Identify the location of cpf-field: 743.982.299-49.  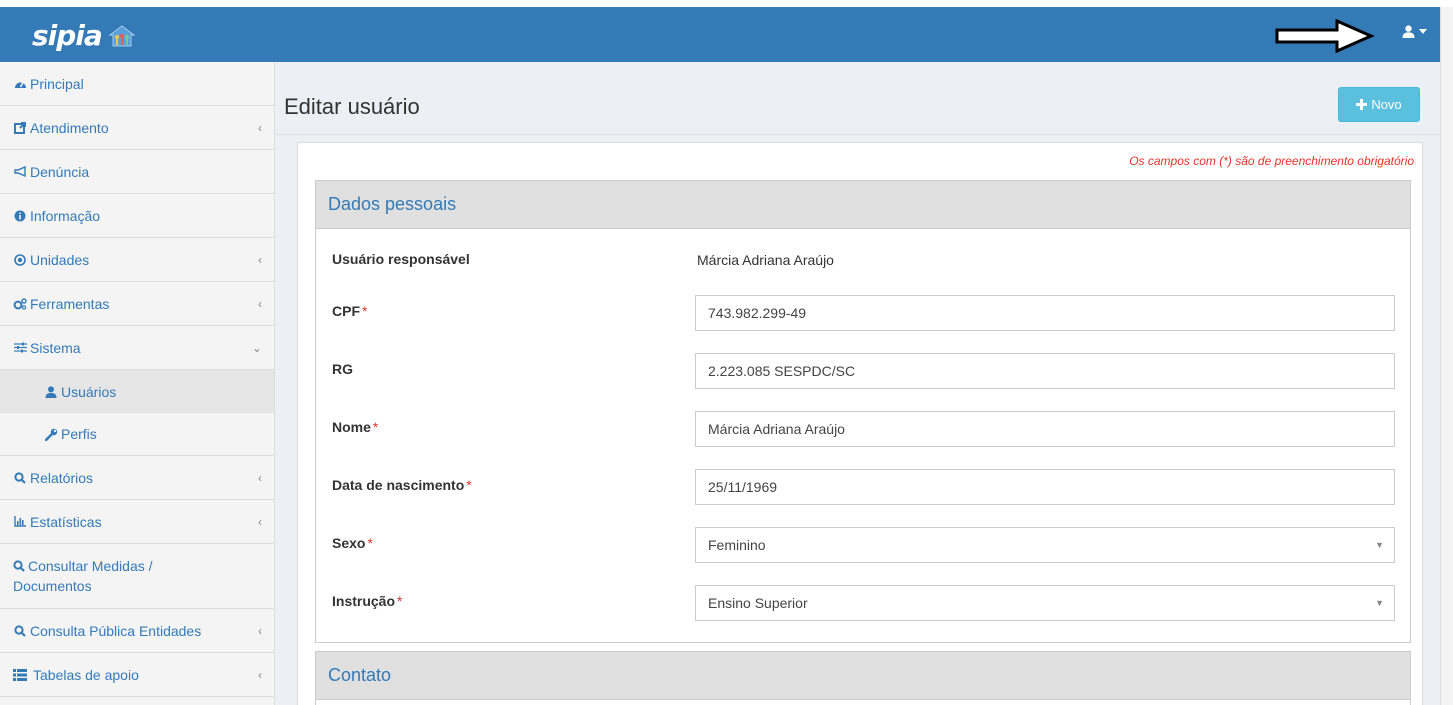
(1045, 313).